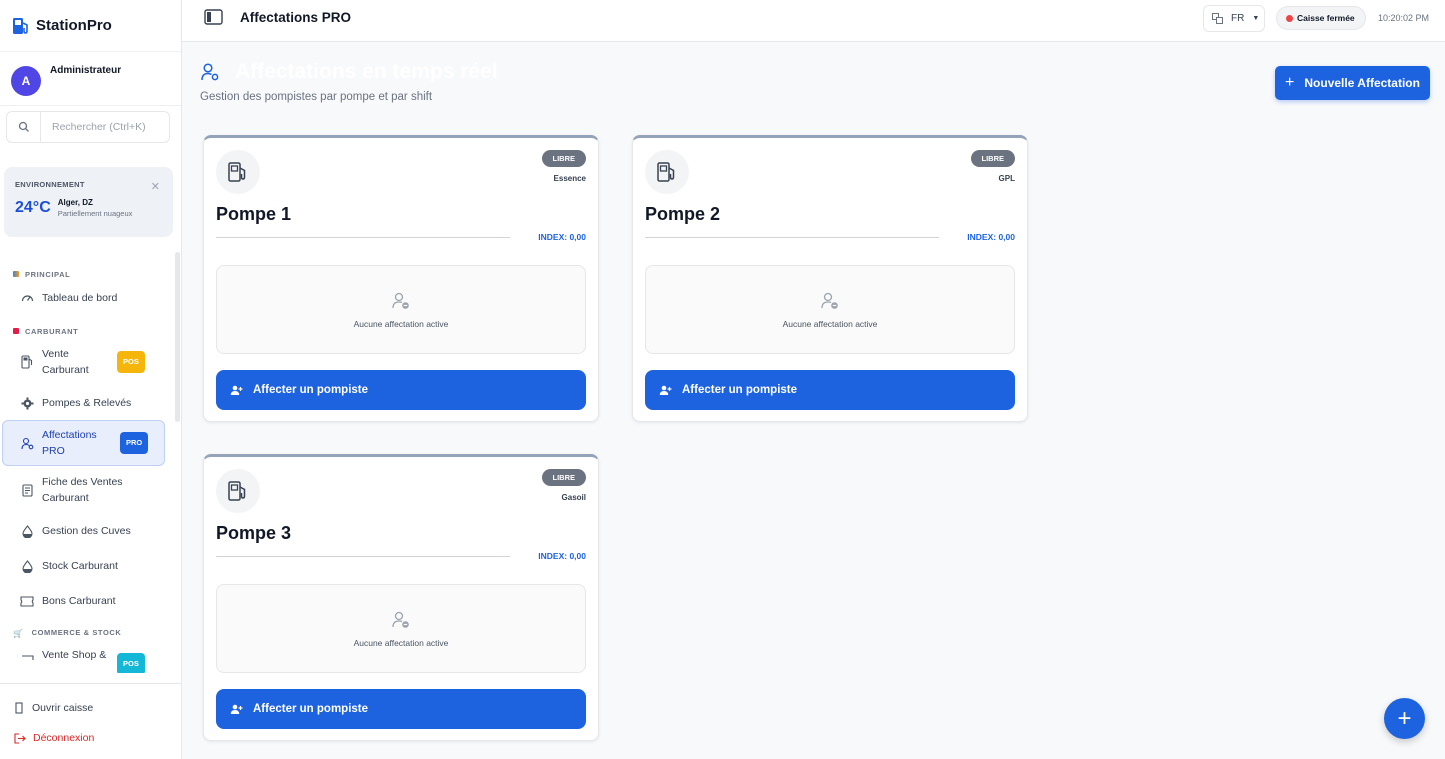  I want to click on add-fab-button: +, so click(1404, 718).